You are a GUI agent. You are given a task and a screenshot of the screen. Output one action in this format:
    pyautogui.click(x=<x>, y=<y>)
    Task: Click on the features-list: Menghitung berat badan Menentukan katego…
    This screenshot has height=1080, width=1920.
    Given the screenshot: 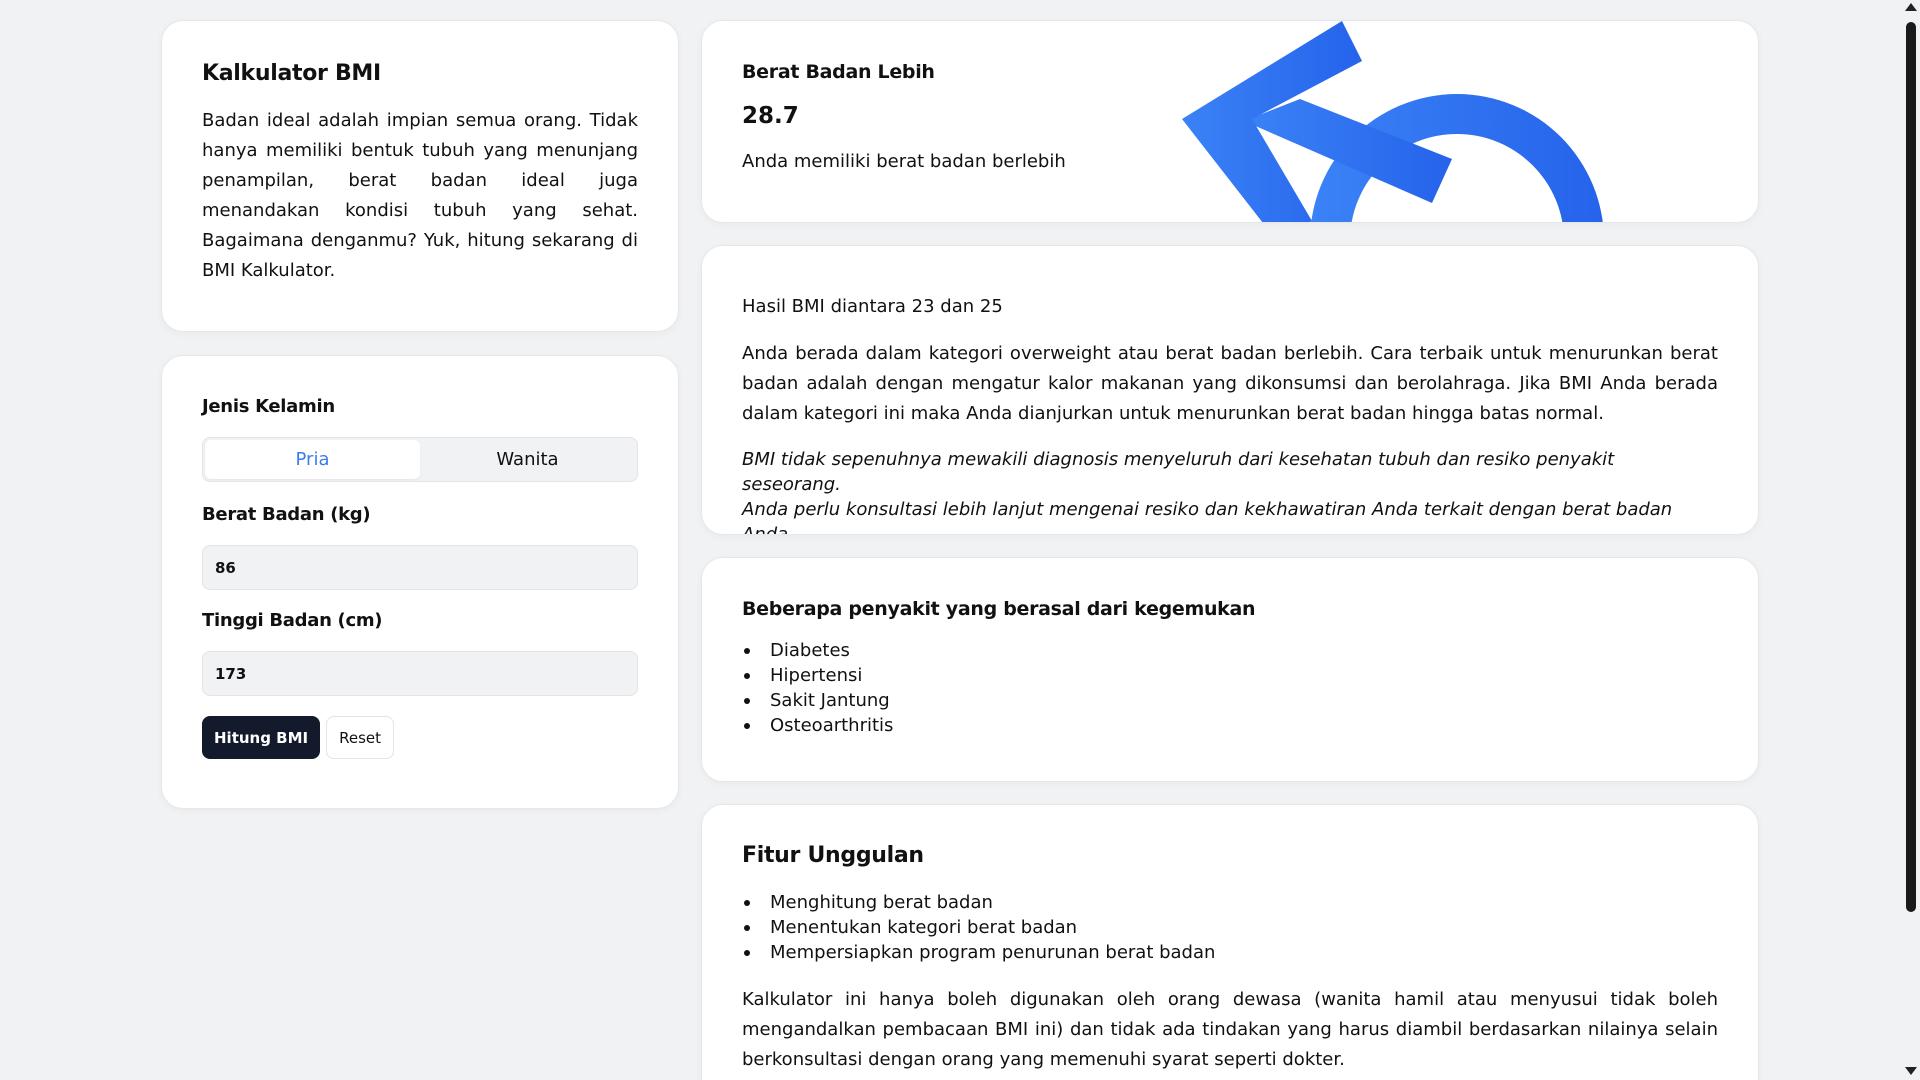 What is the action you would take?
    pyautogui.click(x=1230, y=927)
    